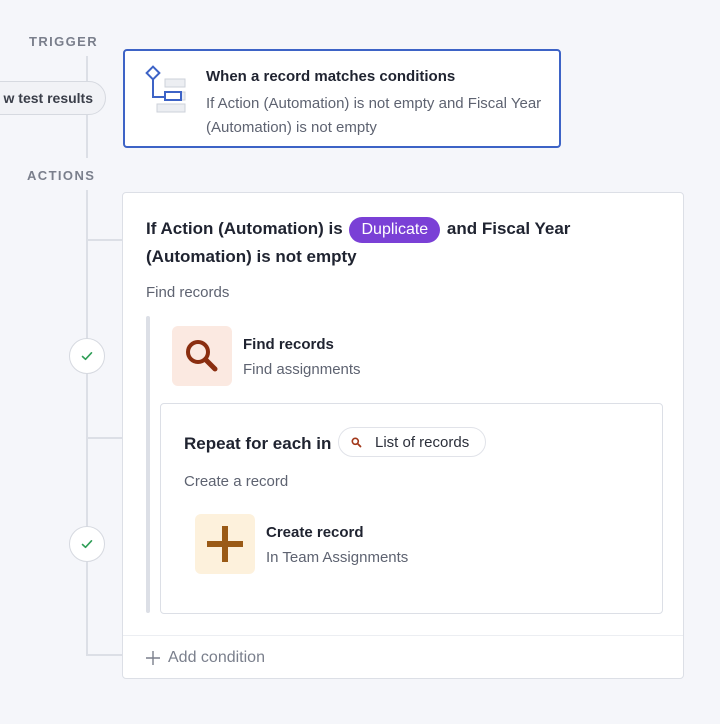 The width and height of the screenshot is (720, 724). Describe the element at coordinates (345, 545) in the screenshot. I see `create-record-step: Create record In Team Assignments` at that location.